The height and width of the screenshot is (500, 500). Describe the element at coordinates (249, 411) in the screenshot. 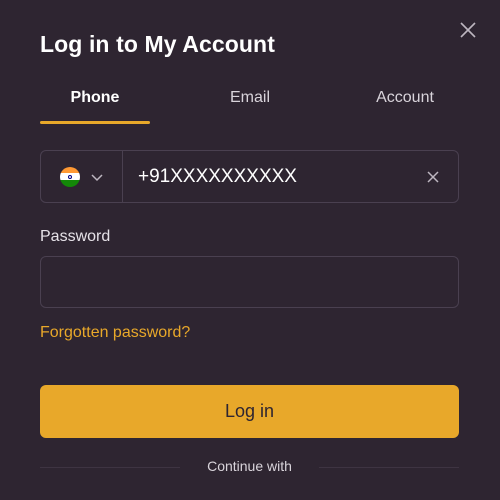

I see `login-button: Log in` at that location.